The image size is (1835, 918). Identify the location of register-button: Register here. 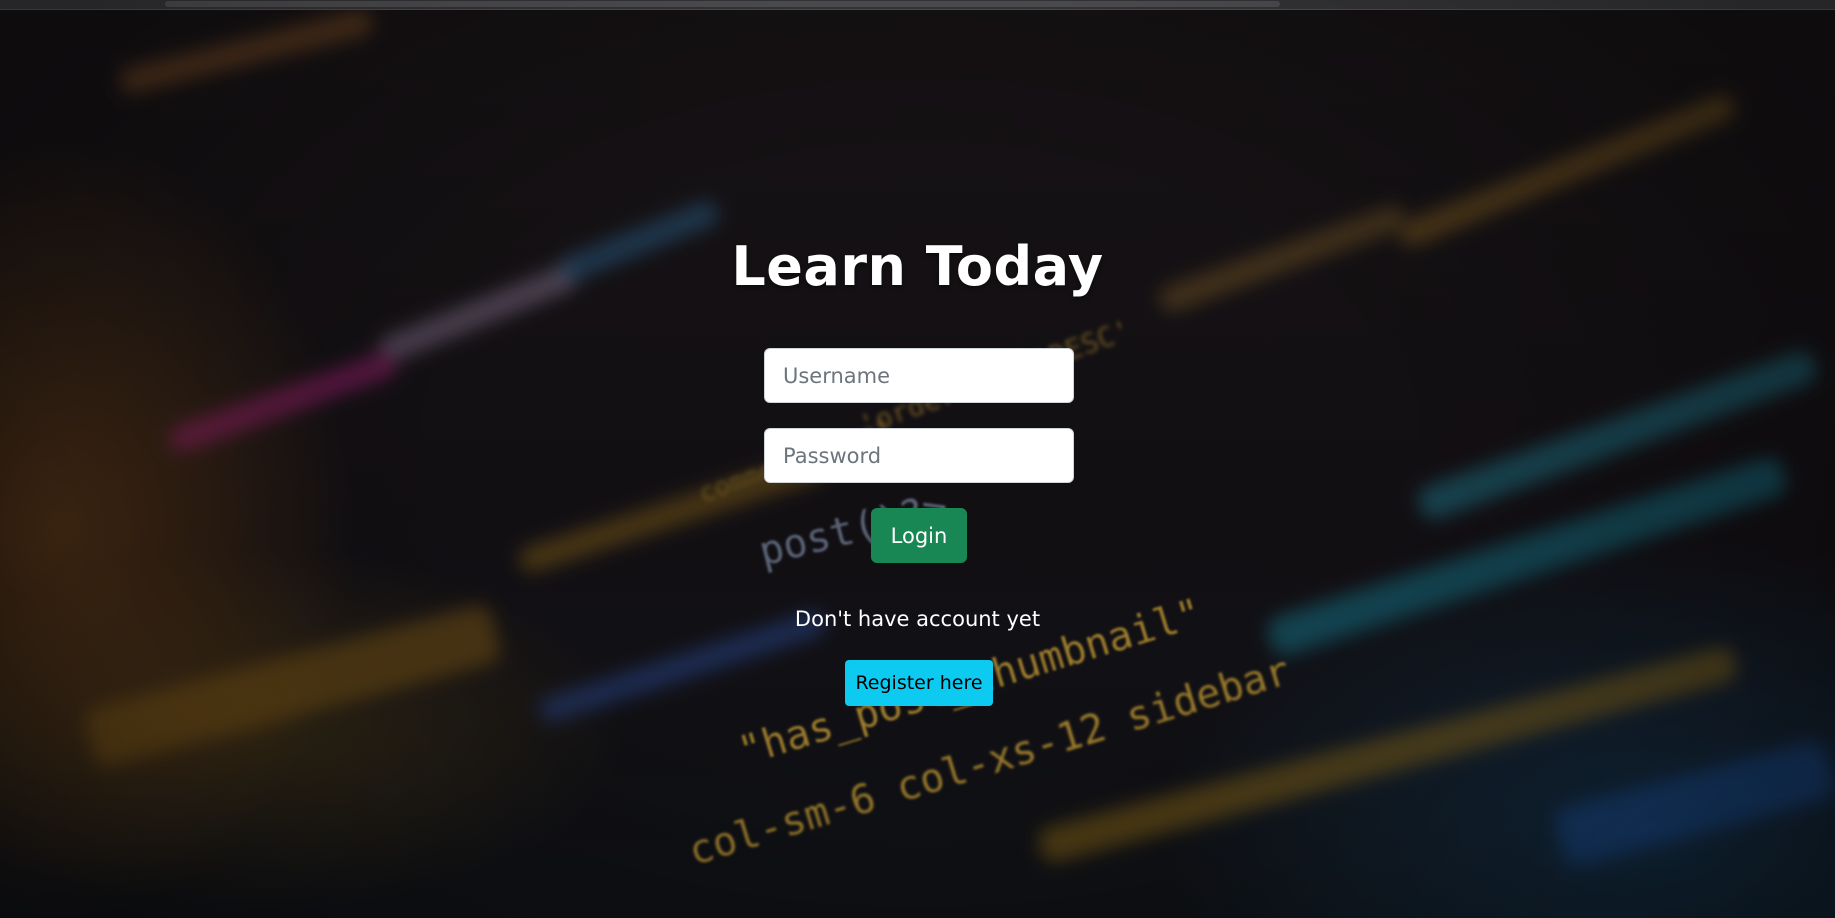
(919, 683).